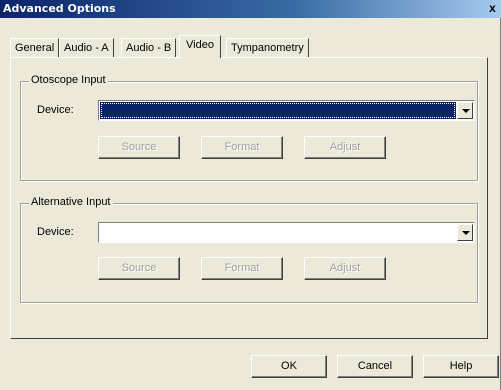 The width and height of the screenshot is (501, 390). What do you see at coordinates (278, 232) in the screenshot?
I see `alternative-device-value` at bounding box center [278, 232].